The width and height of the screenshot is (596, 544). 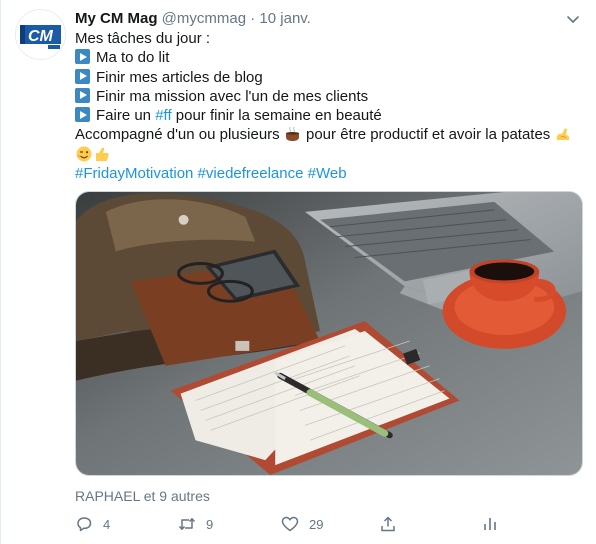 I want to click on tasks-intro: Mes tâches du jour :, so click(x=143, y=38).